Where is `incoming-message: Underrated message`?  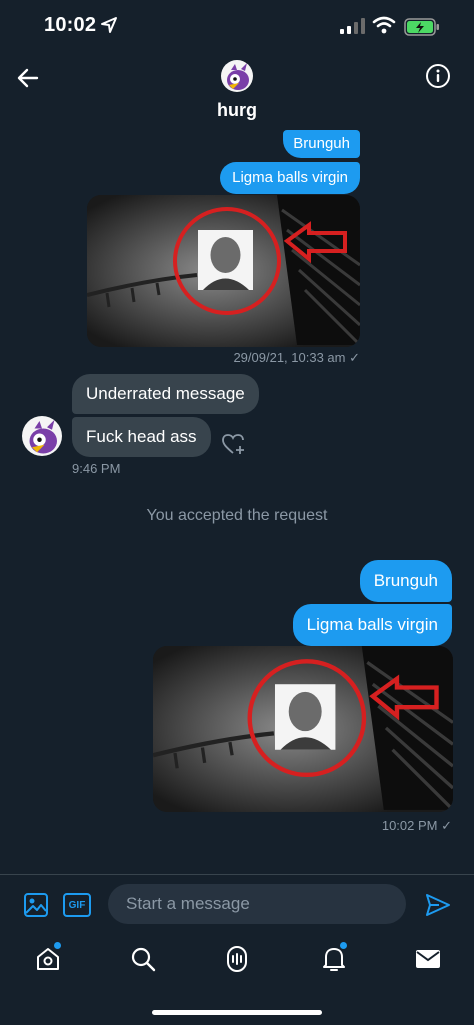 incoming-message: Underrated message is located at coordinates (165, 394).